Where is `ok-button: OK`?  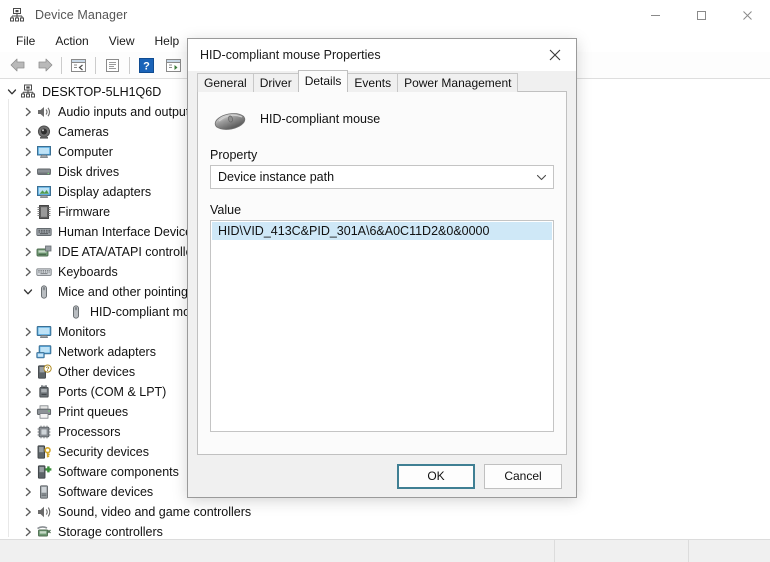
ok-button: OK is located at coordinates (436, 476).